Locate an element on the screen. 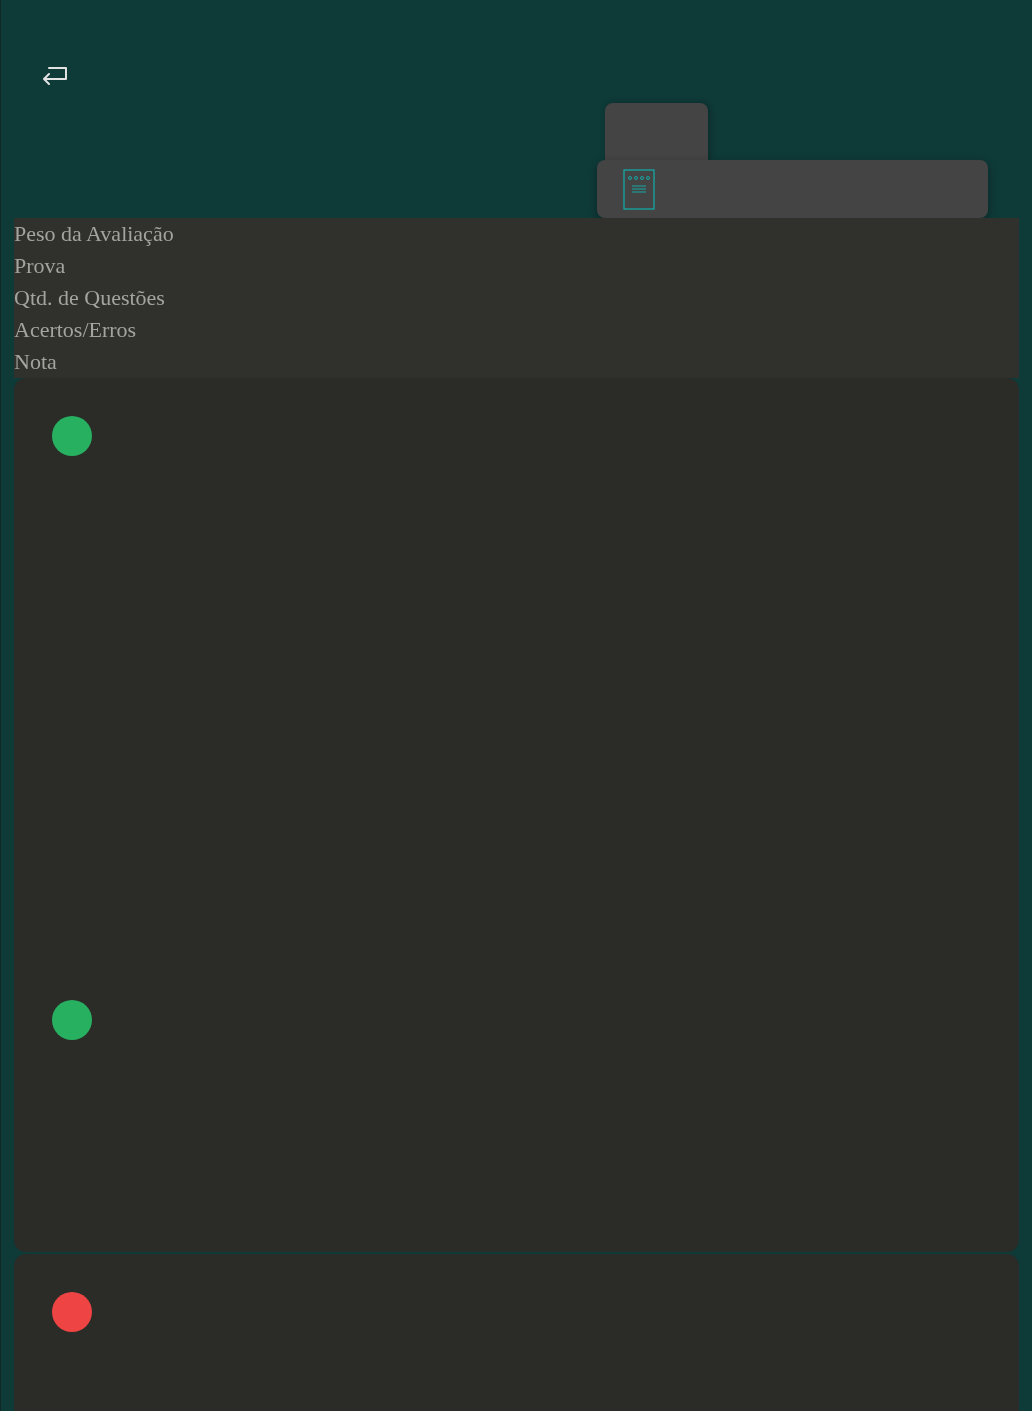  notebook-icon is located at coordinates (639, 189).